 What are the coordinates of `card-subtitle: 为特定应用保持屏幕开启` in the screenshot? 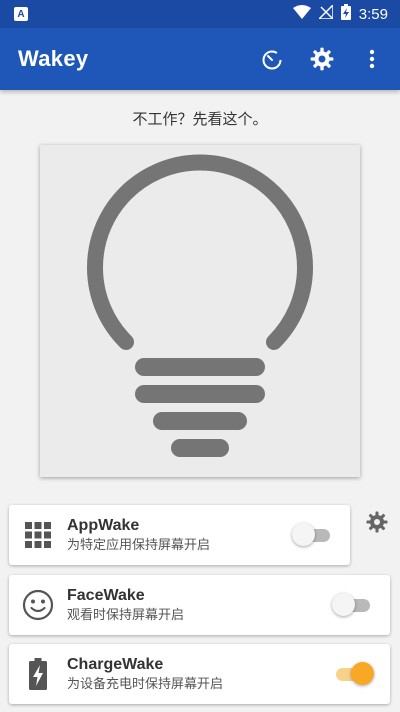 It's located at (139, 544).